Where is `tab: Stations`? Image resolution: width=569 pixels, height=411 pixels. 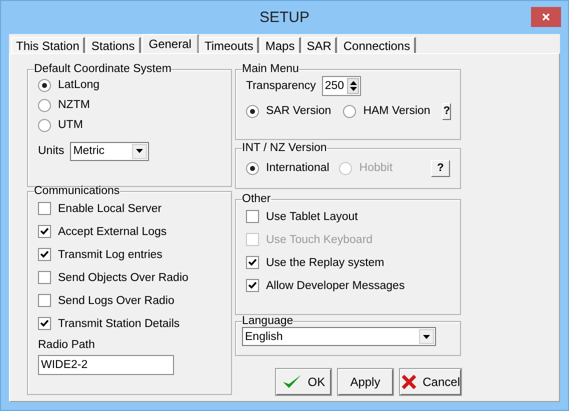
tab: Stations is located at coordinates (113, 45).